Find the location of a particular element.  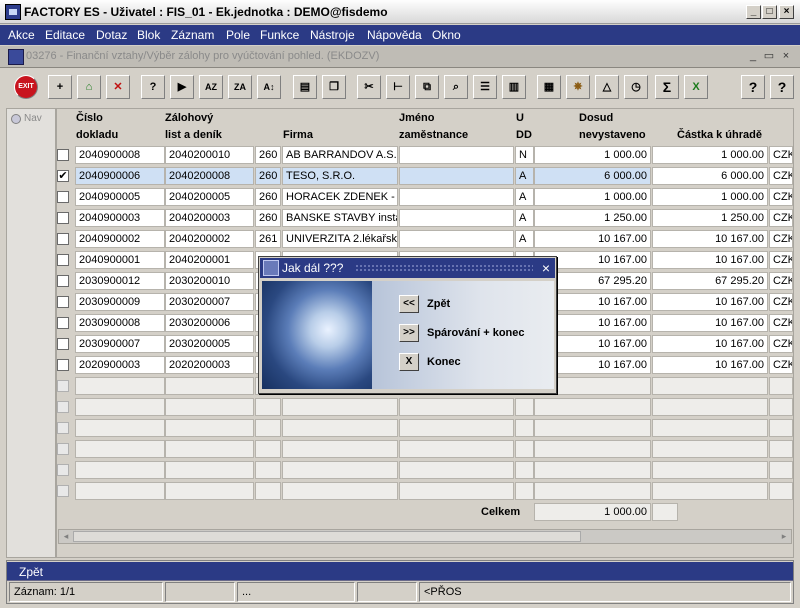

scrollbar-thumb is located at coordinates (327, 536).